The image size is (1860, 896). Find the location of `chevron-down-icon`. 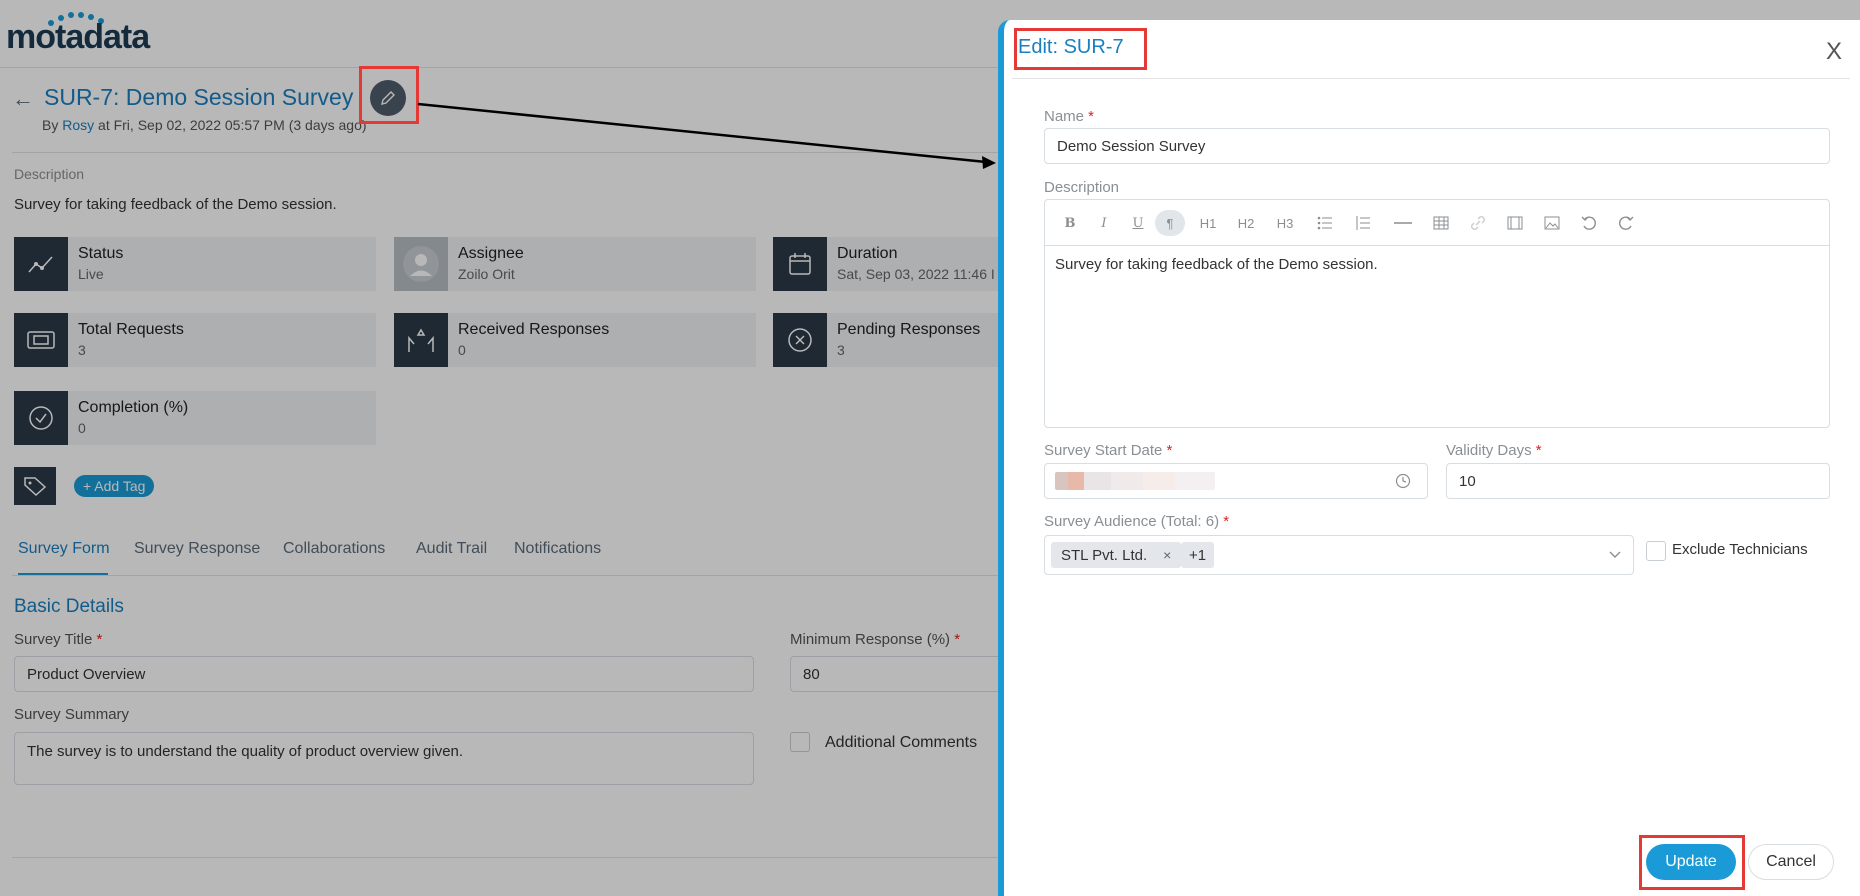

chevron-down-icon is located at coordinates (1615, 555).